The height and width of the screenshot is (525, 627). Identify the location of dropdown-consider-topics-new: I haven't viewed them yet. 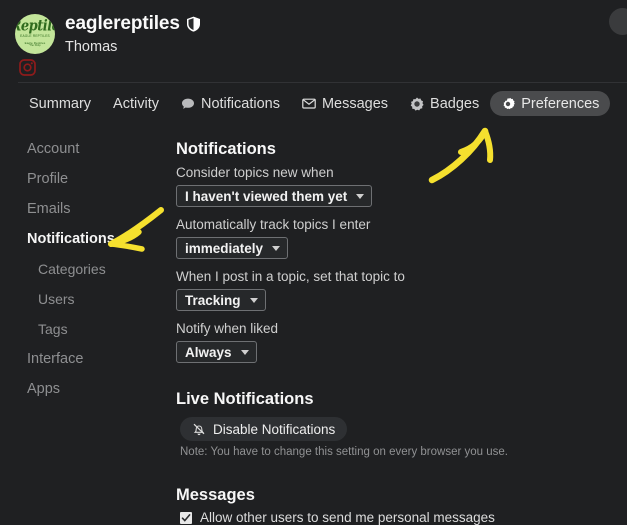
(274, 196).